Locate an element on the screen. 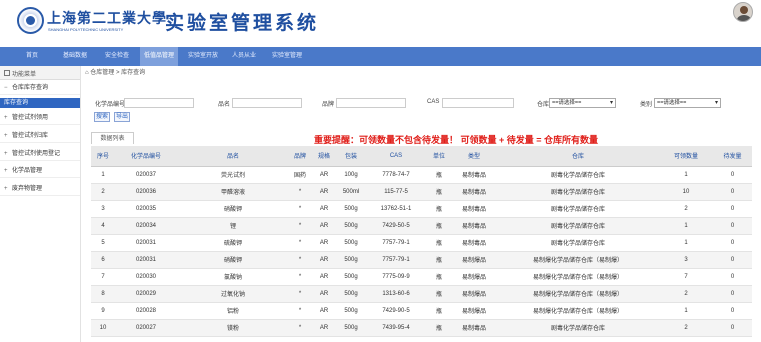 This screenshot has height=342, width=761. nav-personnel: 人员从业 is located at coordinates (244, 56).